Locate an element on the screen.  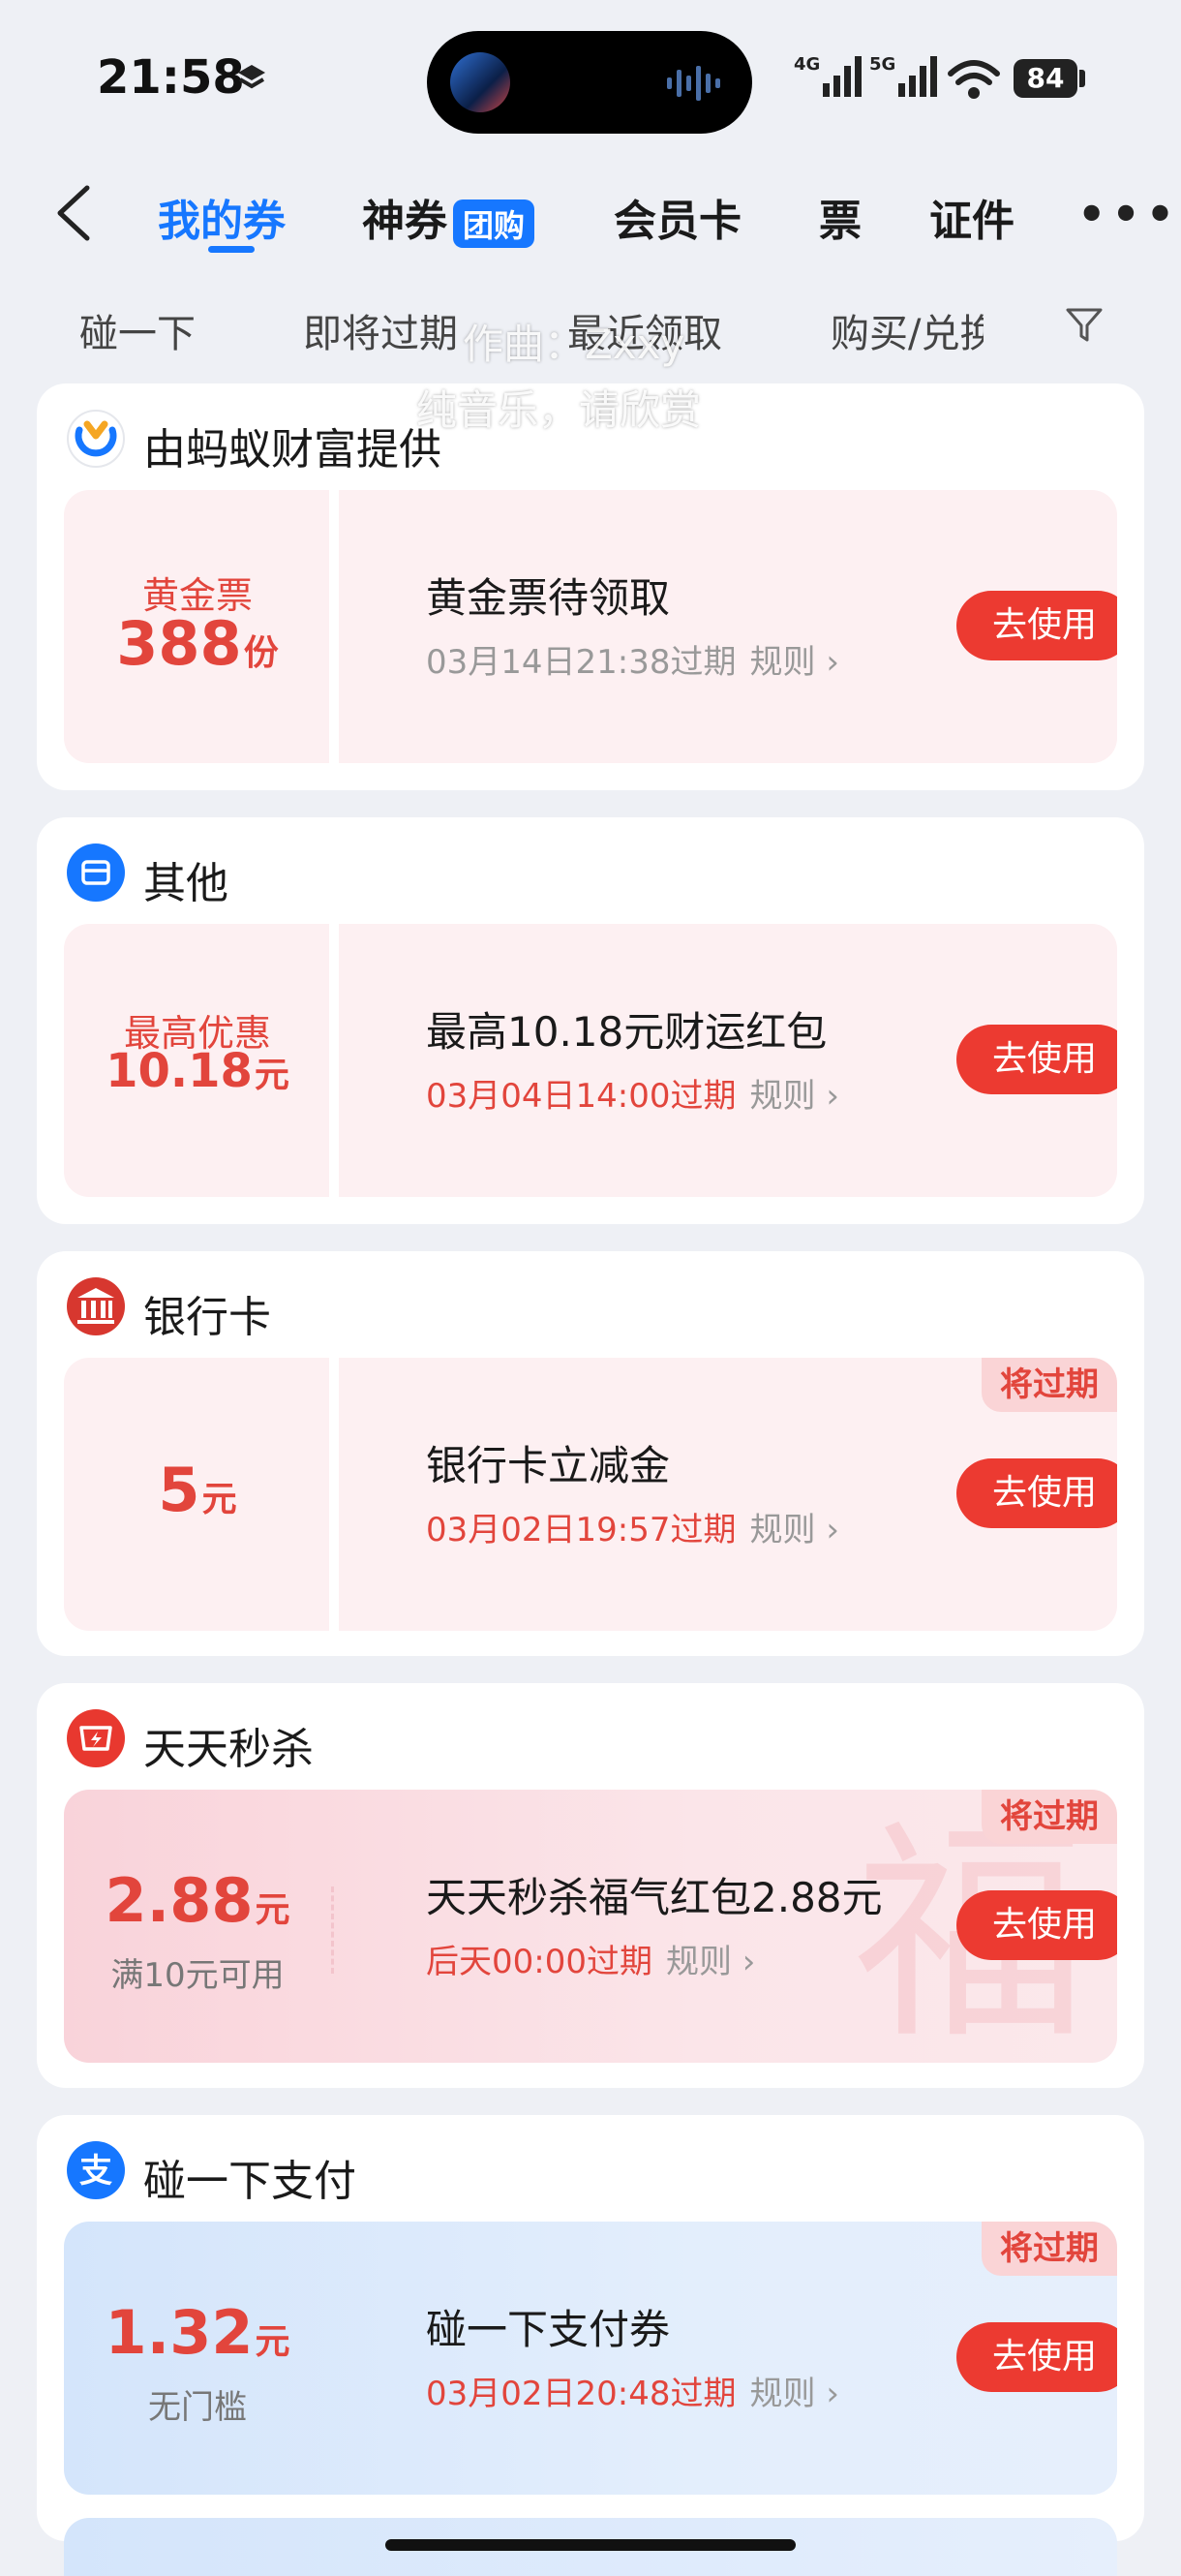
coupon-amount: 5元 is located at coordinates (197, 1490).